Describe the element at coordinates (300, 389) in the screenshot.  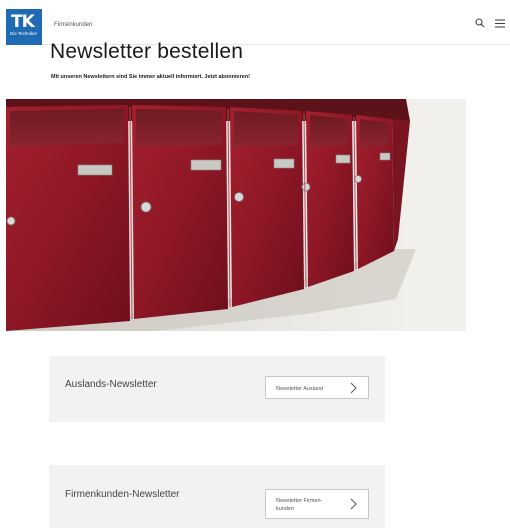
I see `button-label: Newsletter Ausland` at that location.